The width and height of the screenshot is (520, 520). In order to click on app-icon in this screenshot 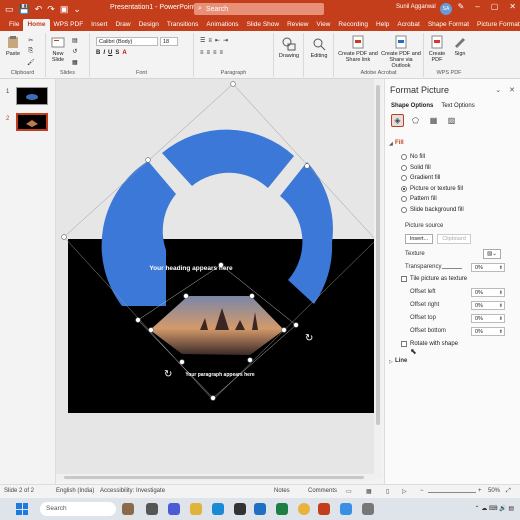, I will do `click(368, 509)`.